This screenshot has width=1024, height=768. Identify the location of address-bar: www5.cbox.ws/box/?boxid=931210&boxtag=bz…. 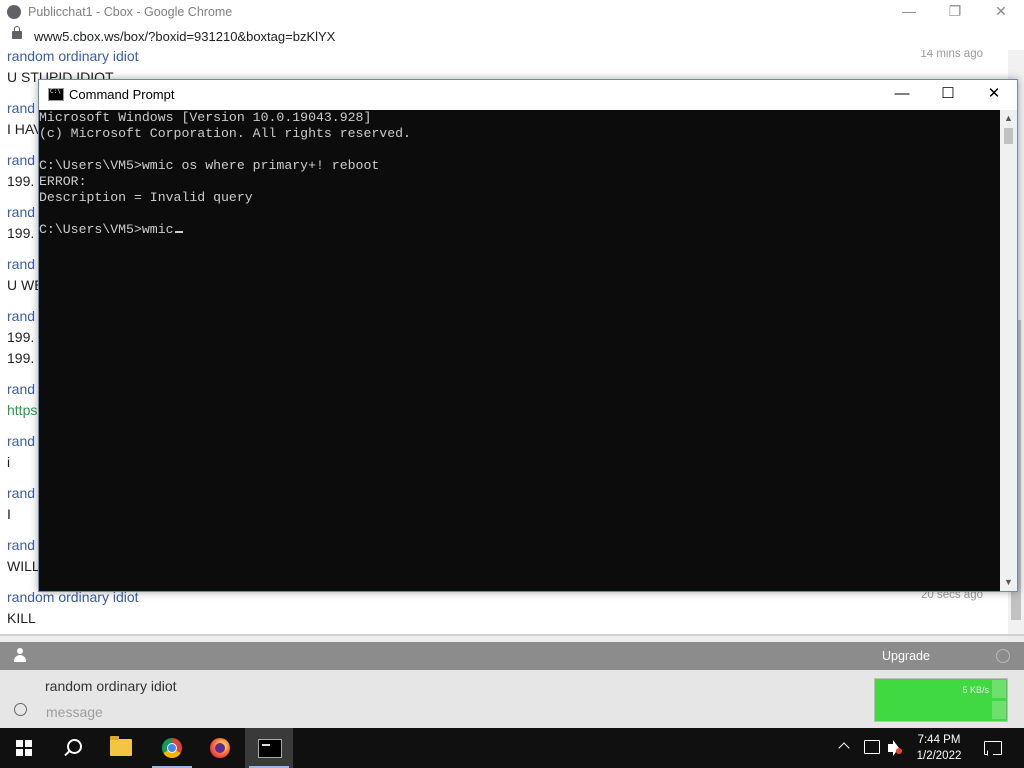
(512, 37).